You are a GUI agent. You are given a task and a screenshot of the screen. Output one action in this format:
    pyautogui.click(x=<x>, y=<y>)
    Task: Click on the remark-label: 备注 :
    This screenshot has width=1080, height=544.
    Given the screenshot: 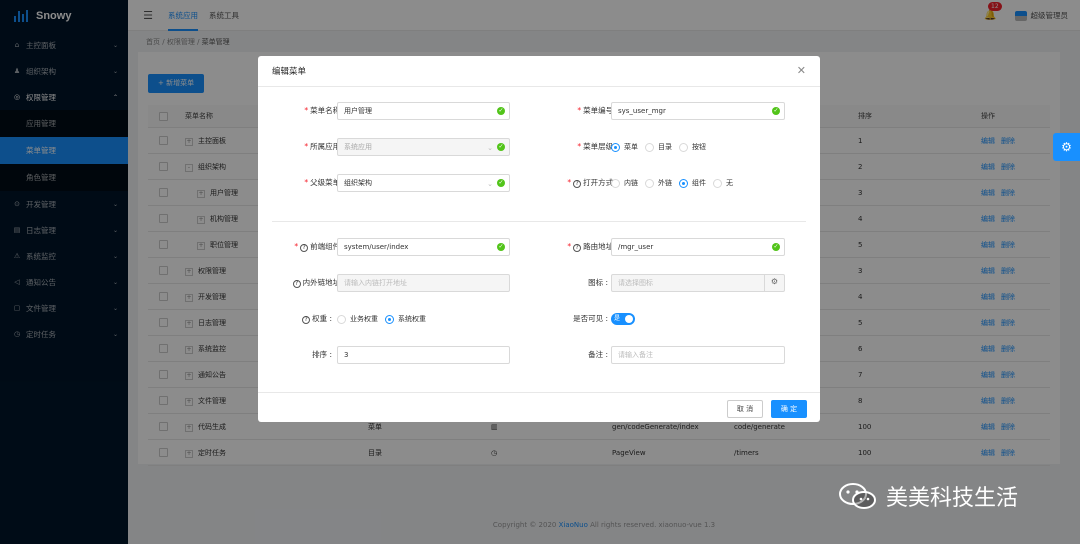 What is the action you would take?
    pyautogui.click(x=598, y=354)
    